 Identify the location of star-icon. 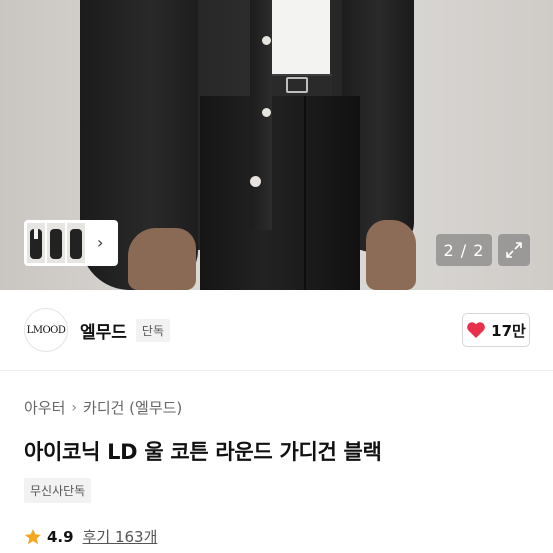
(33, 536).